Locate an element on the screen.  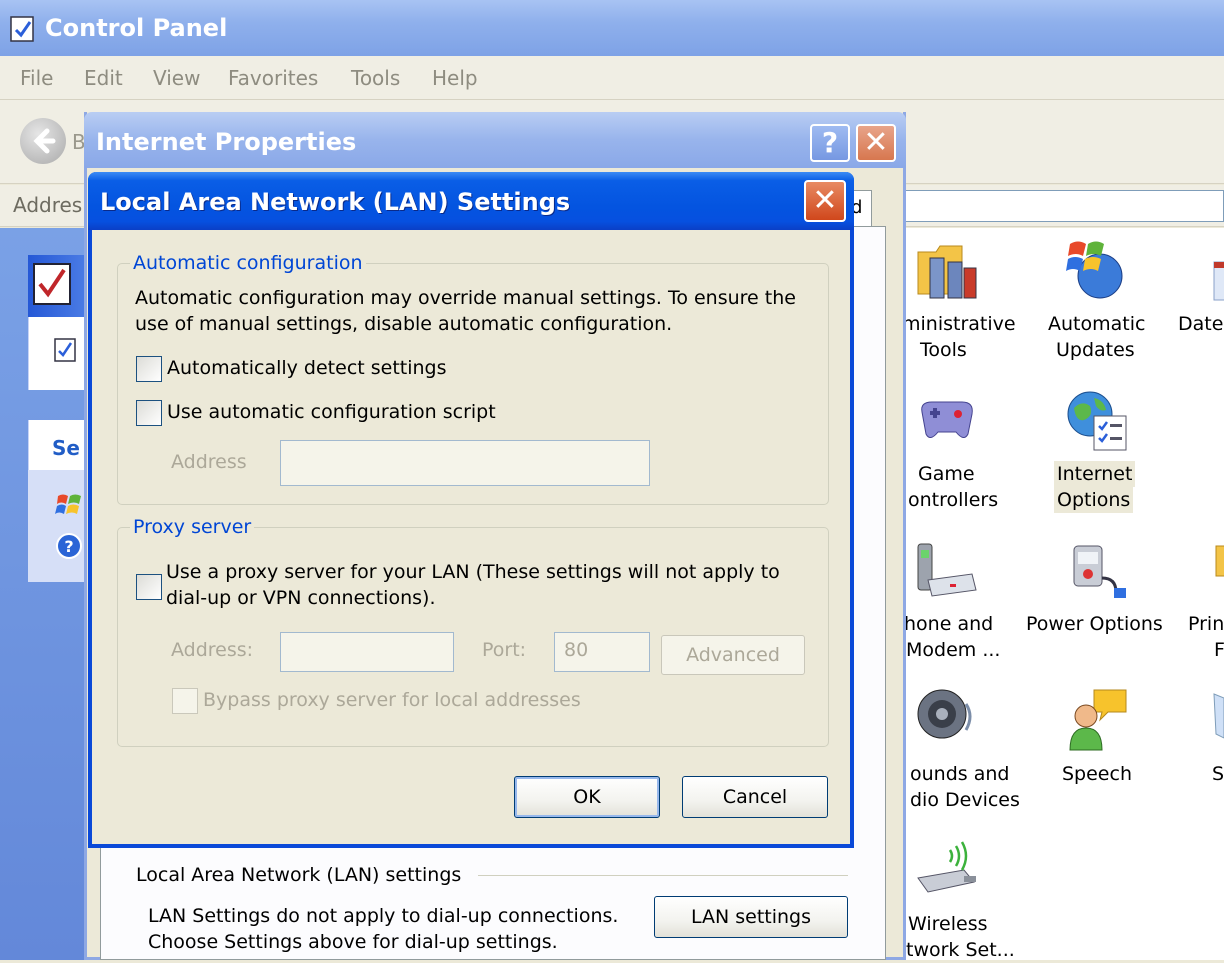
item-label: Game is located at coordinates (946, 474).